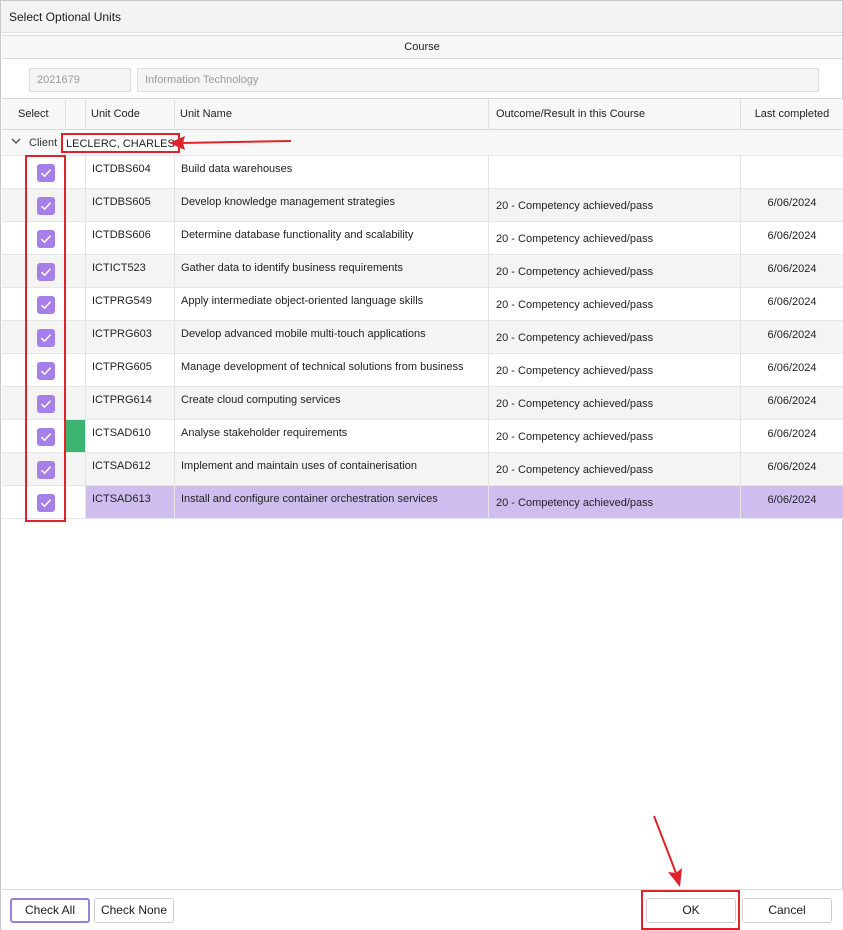  What do you see at coordinates (130, 436) in the screenshot?
I see `unit-code: ICTSAD610` at bounding box center [130, 436].